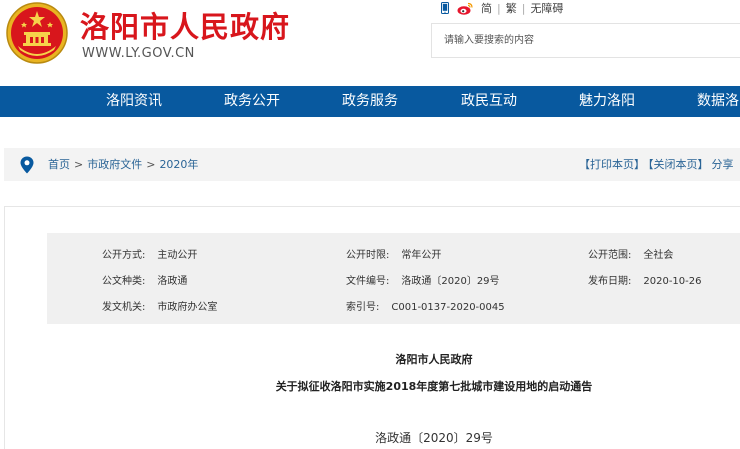 The image size is (740, 449). I want to click on meta-index-number: 索引号: C001-0137-2020-0045, so click(425, 305).